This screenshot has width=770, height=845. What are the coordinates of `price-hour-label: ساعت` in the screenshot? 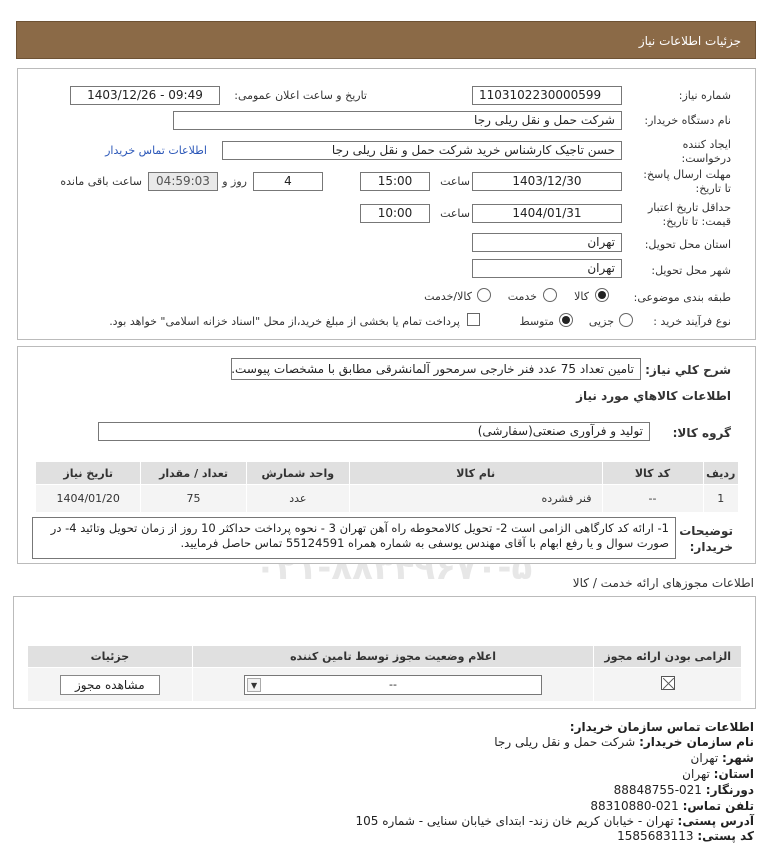 It's located at (455, 213).